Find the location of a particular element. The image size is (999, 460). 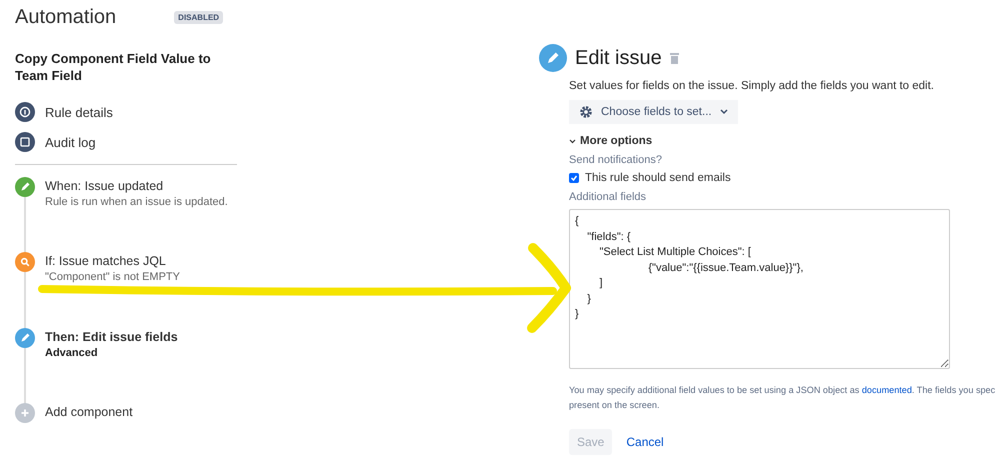

checkbox is located at coordinates (574, 178).